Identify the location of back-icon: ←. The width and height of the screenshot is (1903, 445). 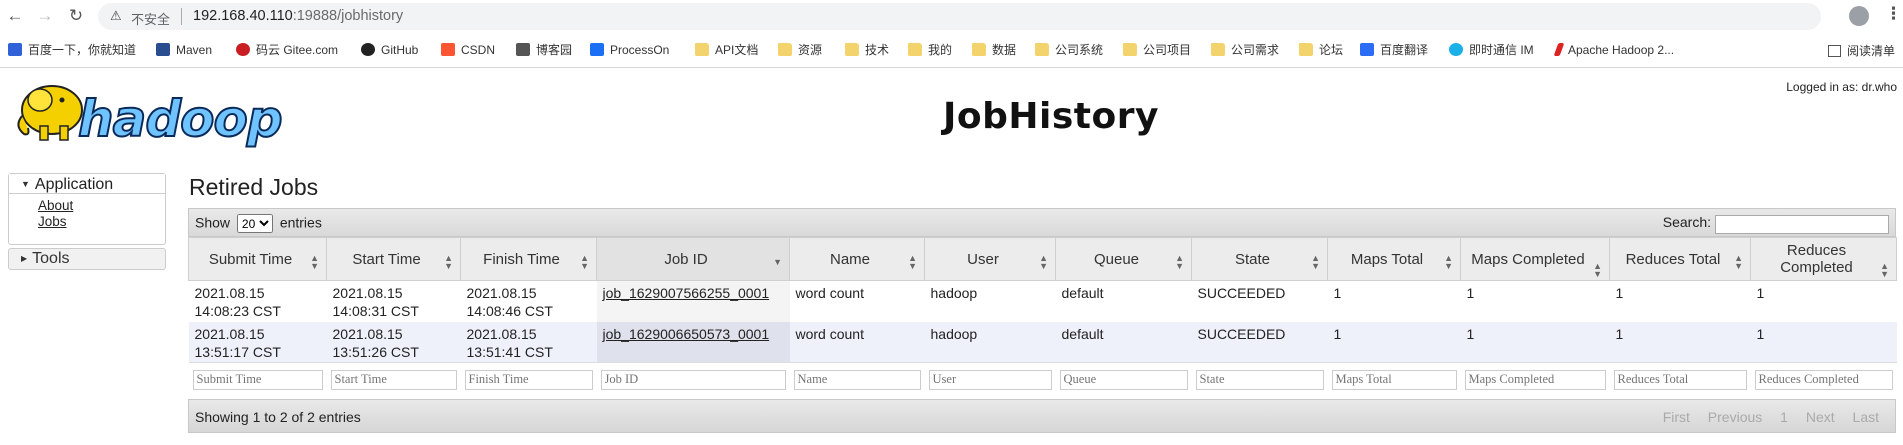
(15, 16).